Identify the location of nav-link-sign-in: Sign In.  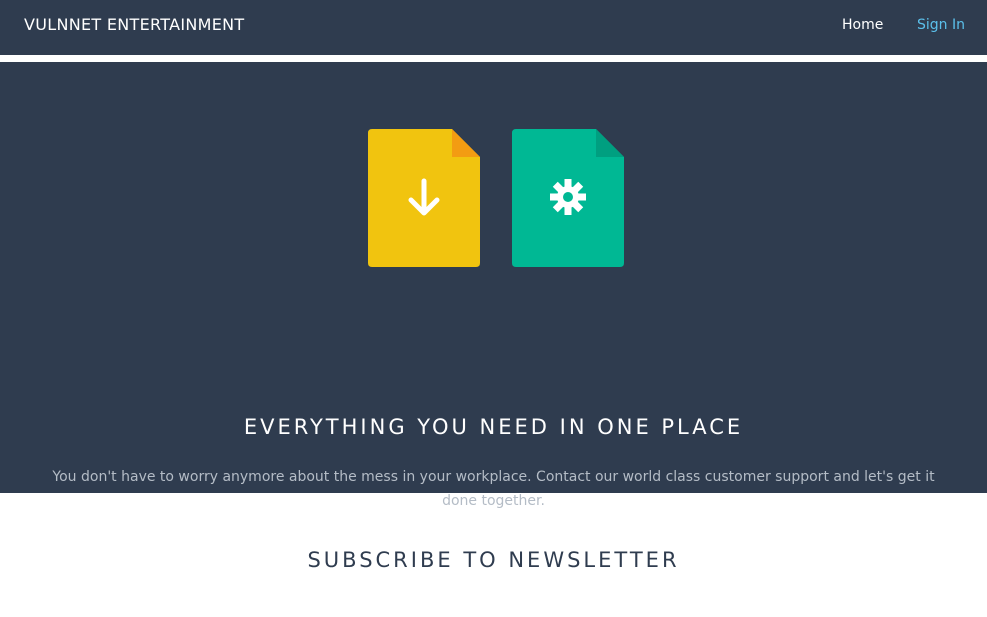
(941, 25).